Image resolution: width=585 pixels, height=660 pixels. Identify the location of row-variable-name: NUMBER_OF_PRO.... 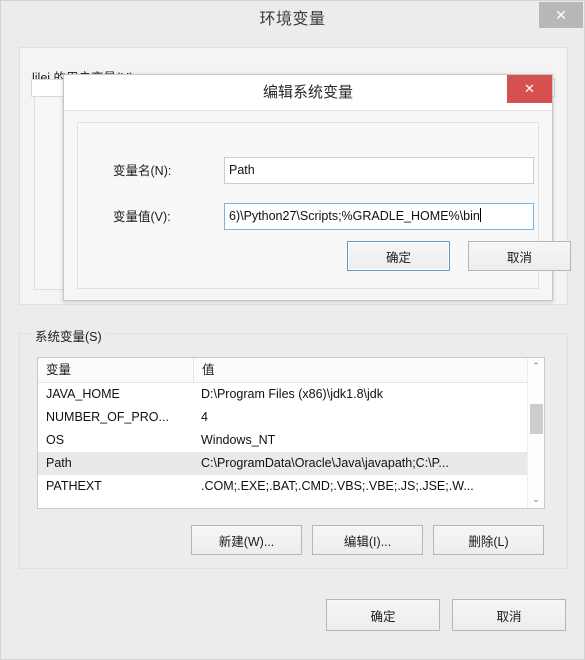
(107, 417).